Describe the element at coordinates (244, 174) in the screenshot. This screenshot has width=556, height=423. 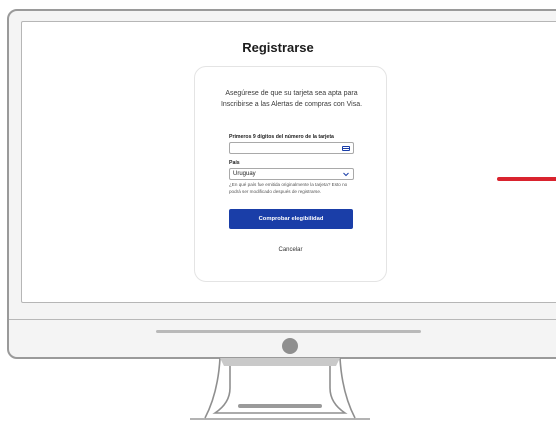
I see `country-selected-value: Uruguay` at that location.